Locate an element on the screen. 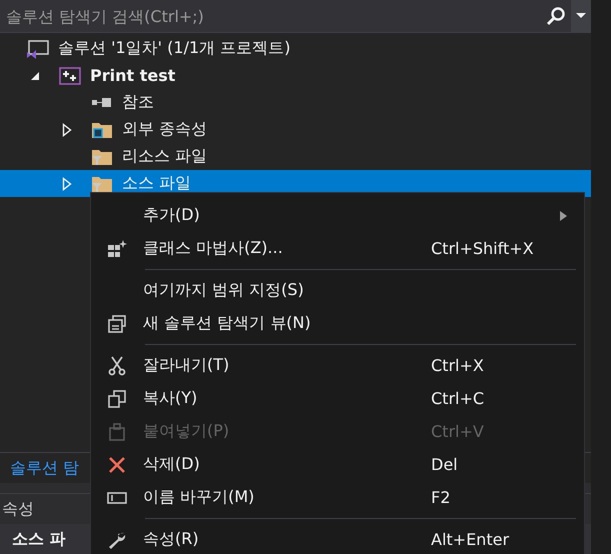 This screenshot has width=611, height=554. solution-icon is located at coordinates (38, 48).